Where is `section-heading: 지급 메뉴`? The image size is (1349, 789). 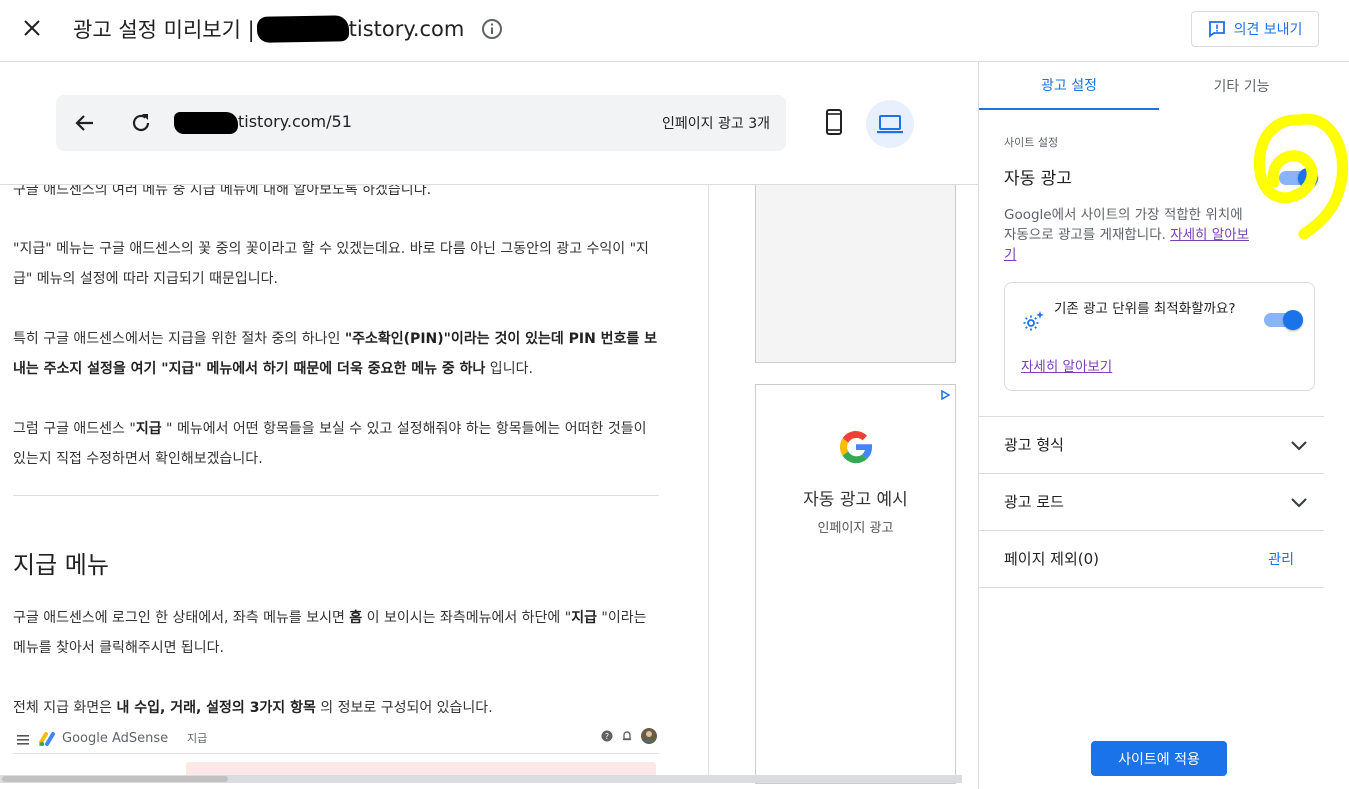 section-heading: 지급 메뉴 is located at coordinates (61, 565).